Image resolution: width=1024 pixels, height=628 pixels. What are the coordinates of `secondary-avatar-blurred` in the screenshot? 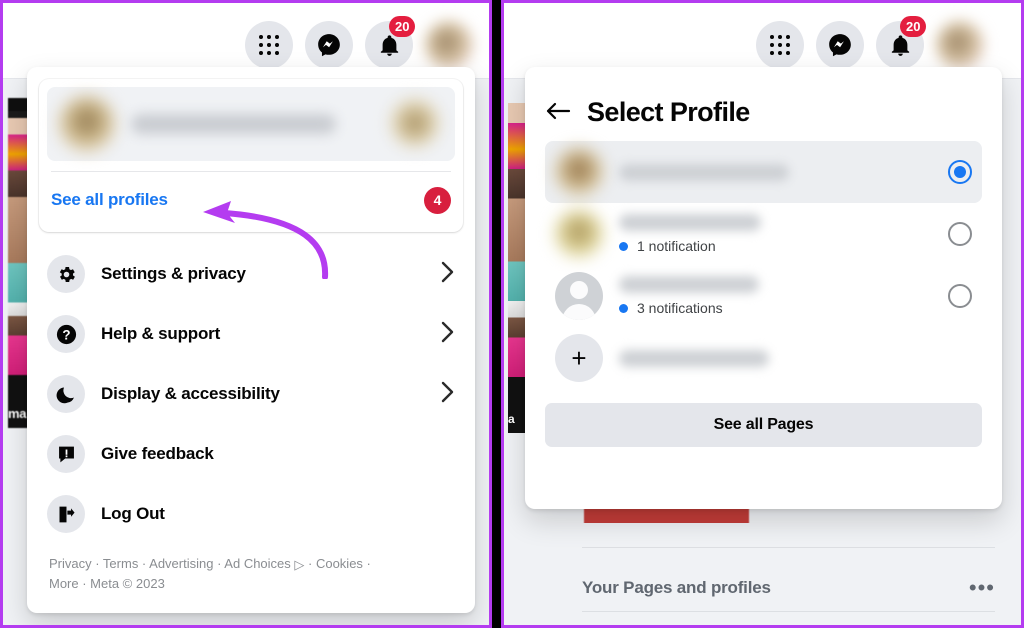 It's located at (415, 123).